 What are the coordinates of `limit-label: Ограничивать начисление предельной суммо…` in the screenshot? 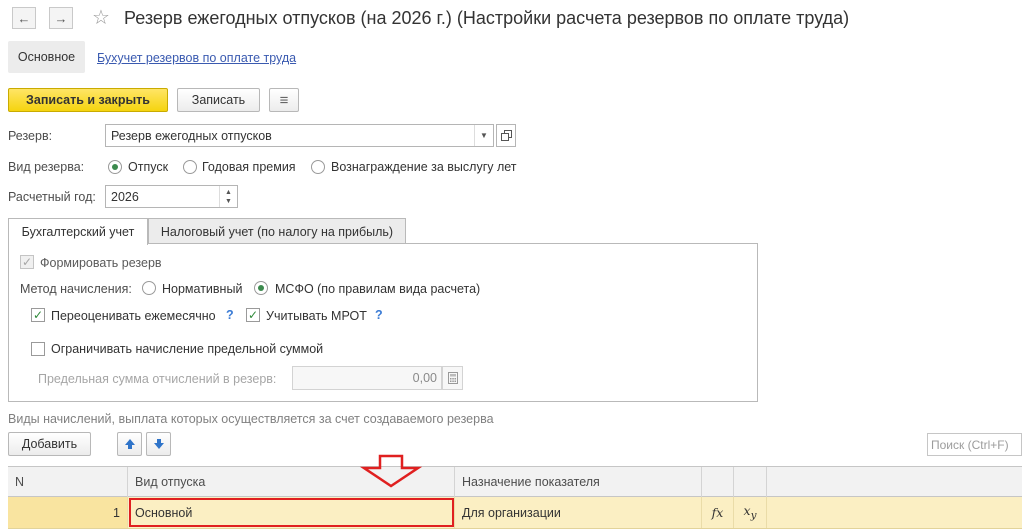 It's located at (187, 349).